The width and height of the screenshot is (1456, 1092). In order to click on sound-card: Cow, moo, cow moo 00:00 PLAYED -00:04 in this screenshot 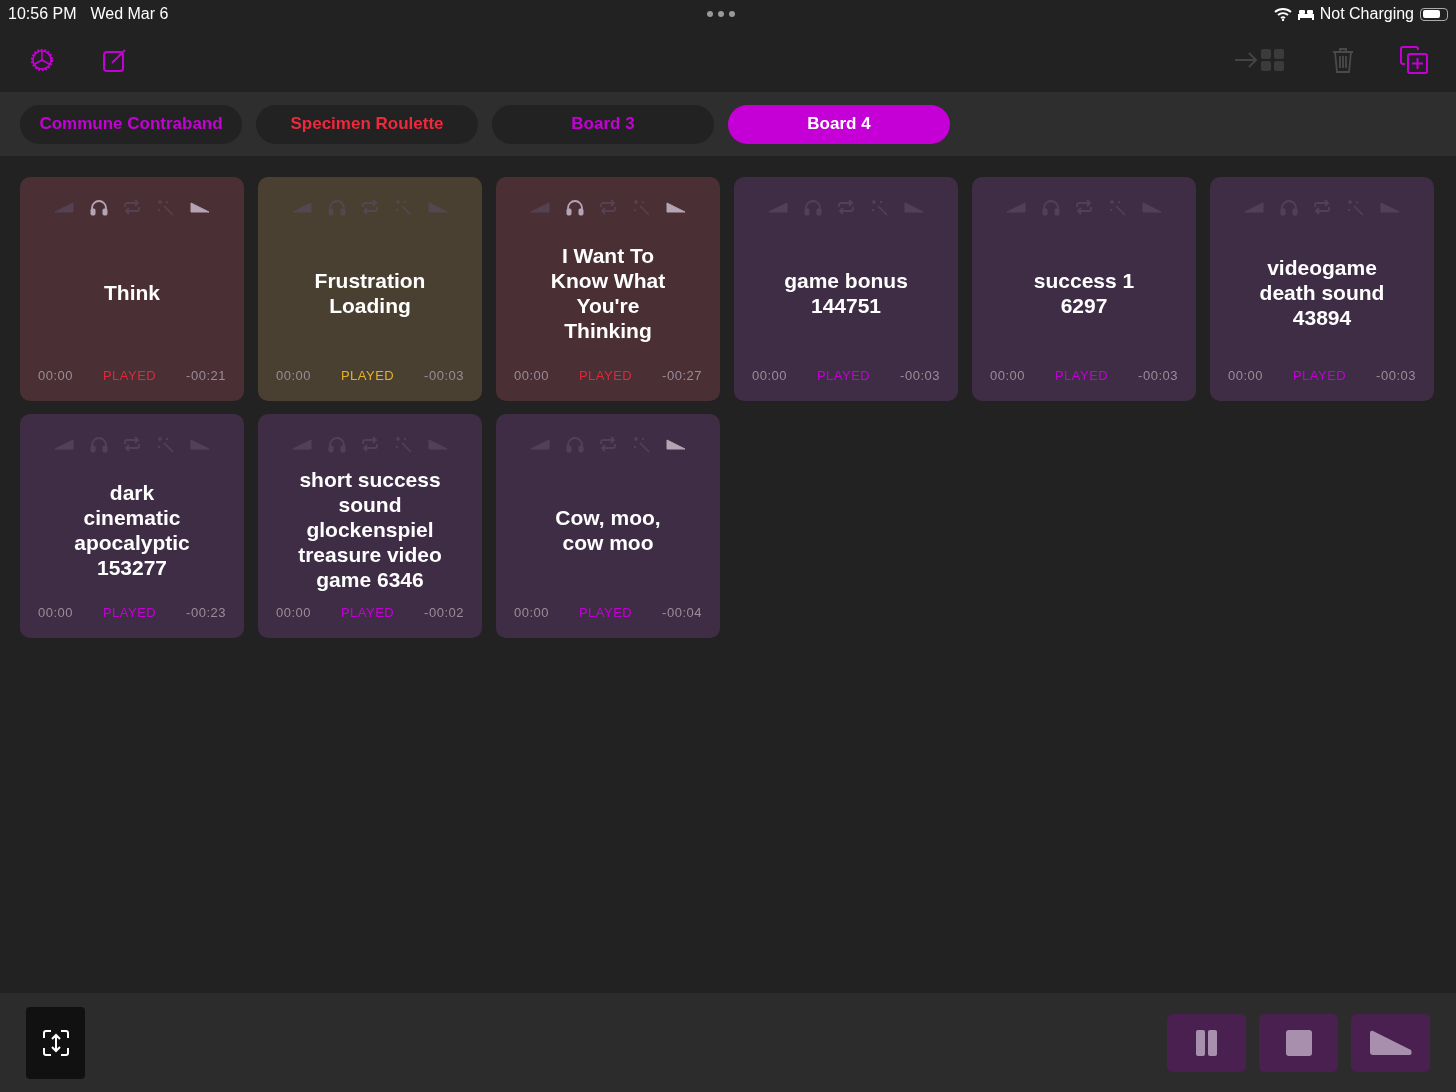, I will do `click(608, 526)`.